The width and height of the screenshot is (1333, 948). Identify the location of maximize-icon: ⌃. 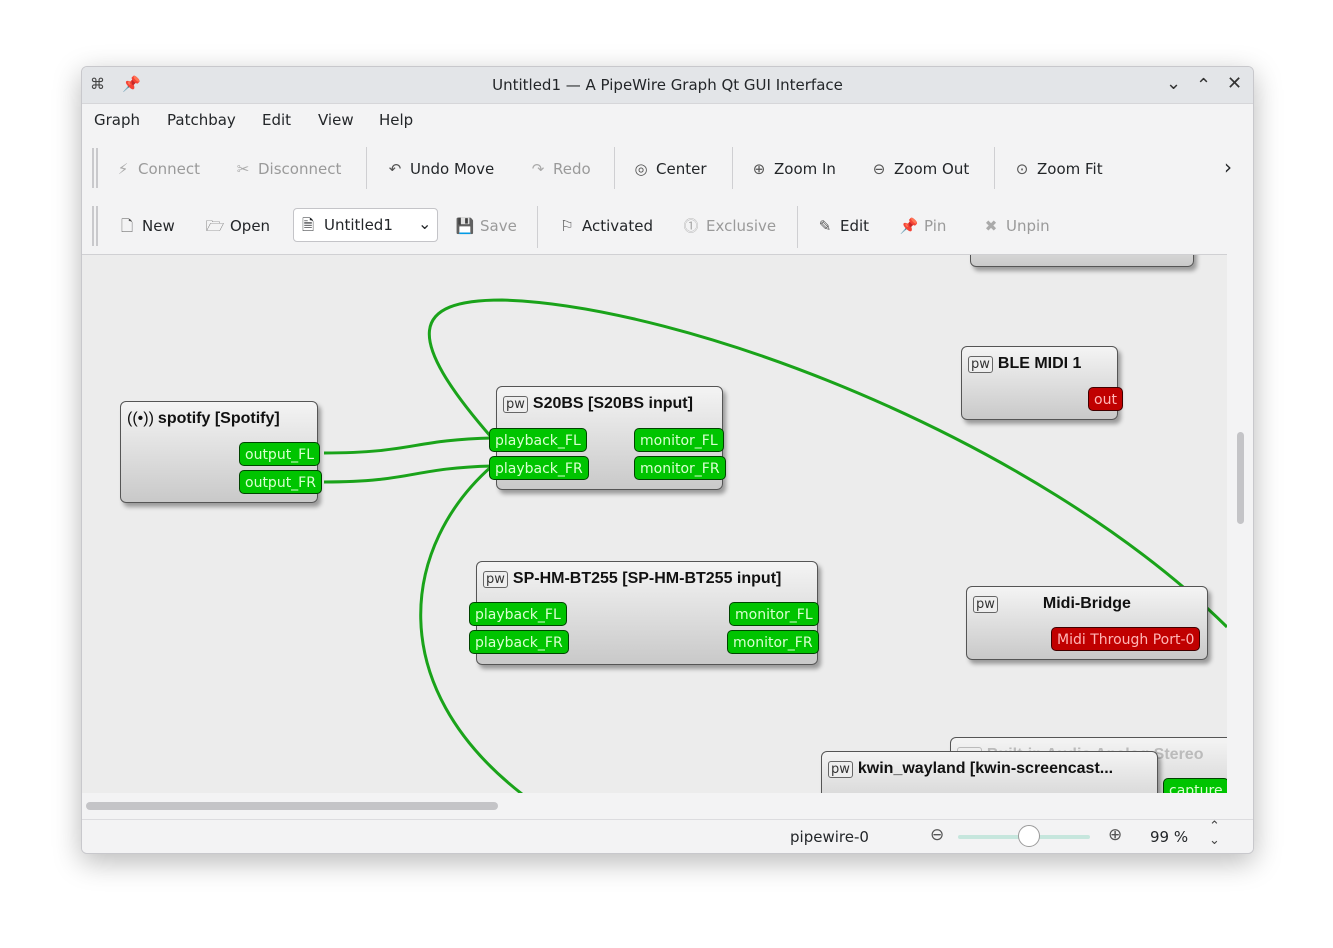
(1203, 85).